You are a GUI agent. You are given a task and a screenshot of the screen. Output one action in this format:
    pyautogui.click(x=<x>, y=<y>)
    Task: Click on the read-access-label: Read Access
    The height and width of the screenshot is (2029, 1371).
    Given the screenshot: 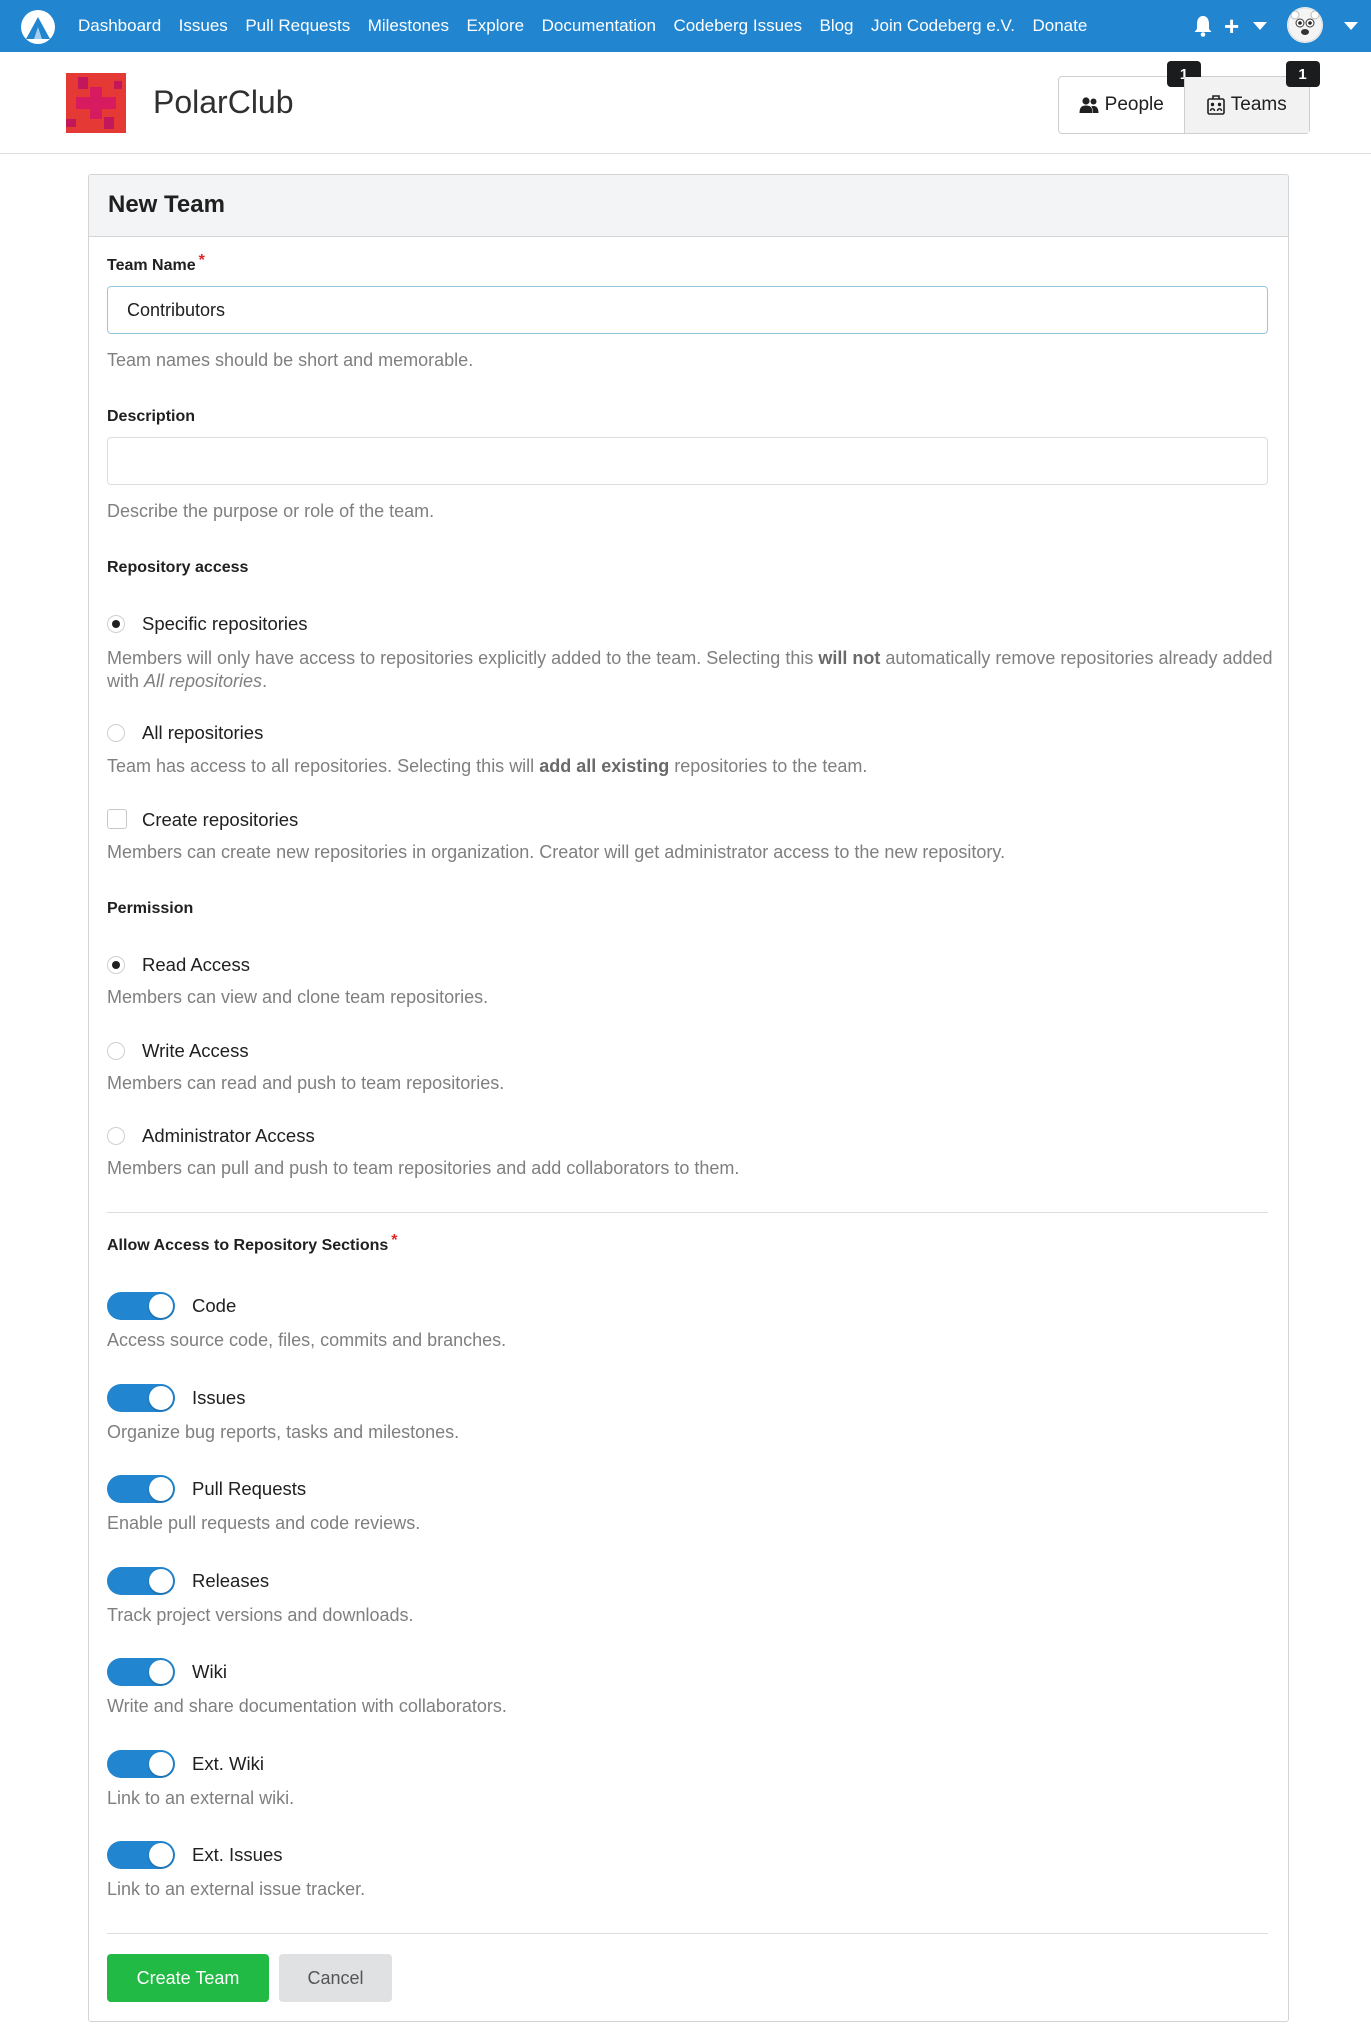 What is the action you would take?
    pyautogui.click(x=196, y=965)
    